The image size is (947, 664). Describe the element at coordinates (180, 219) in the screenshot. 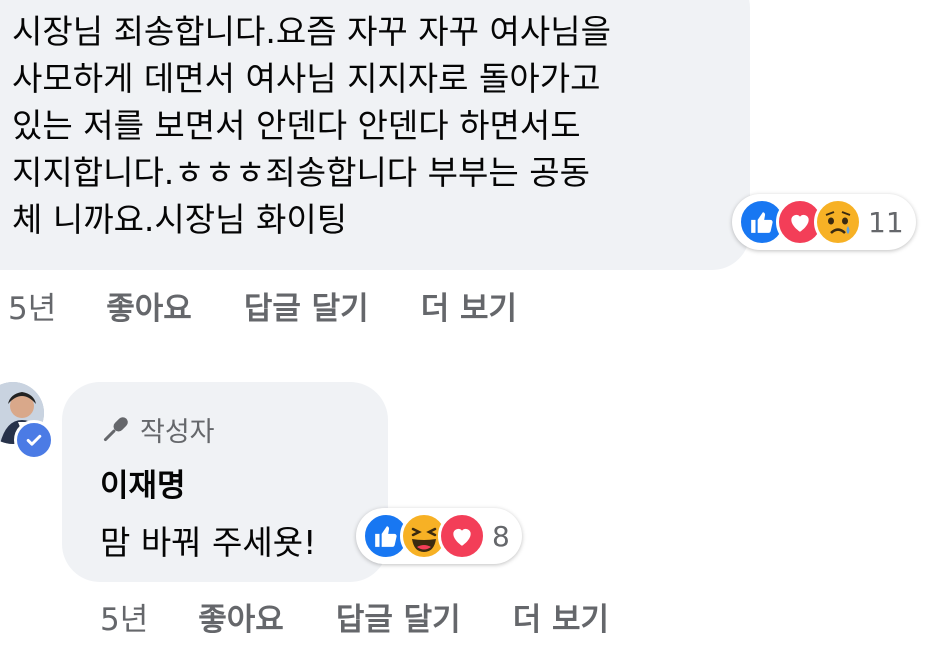

I see `comment-line: 체 니까요.시장님 화이팅` at that location.